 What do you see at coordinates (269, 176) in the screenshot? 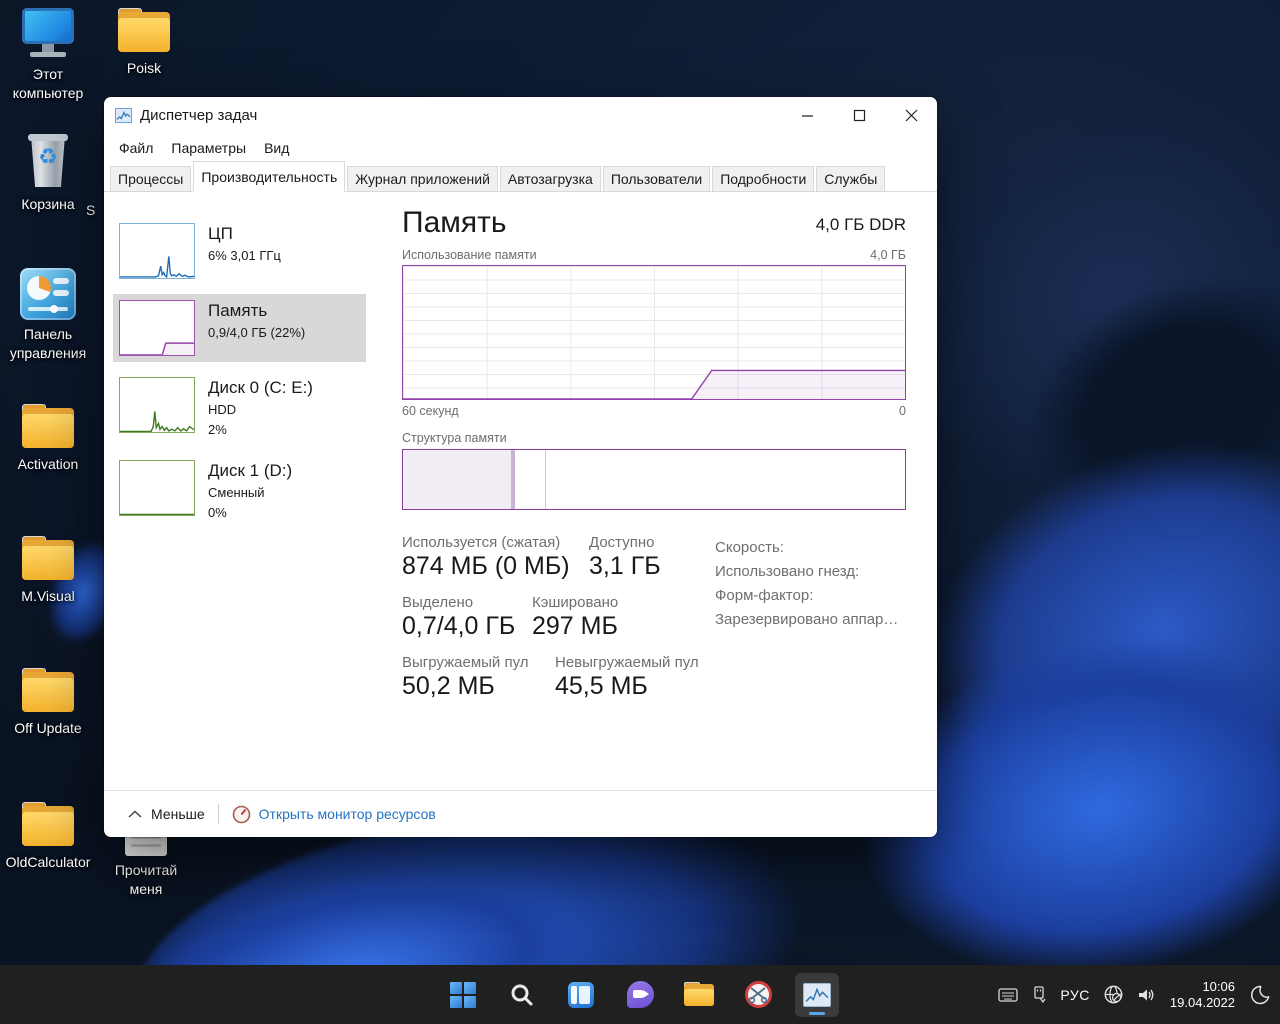
I see `tab-performance: Производительность` at bounding box center [269, 176].